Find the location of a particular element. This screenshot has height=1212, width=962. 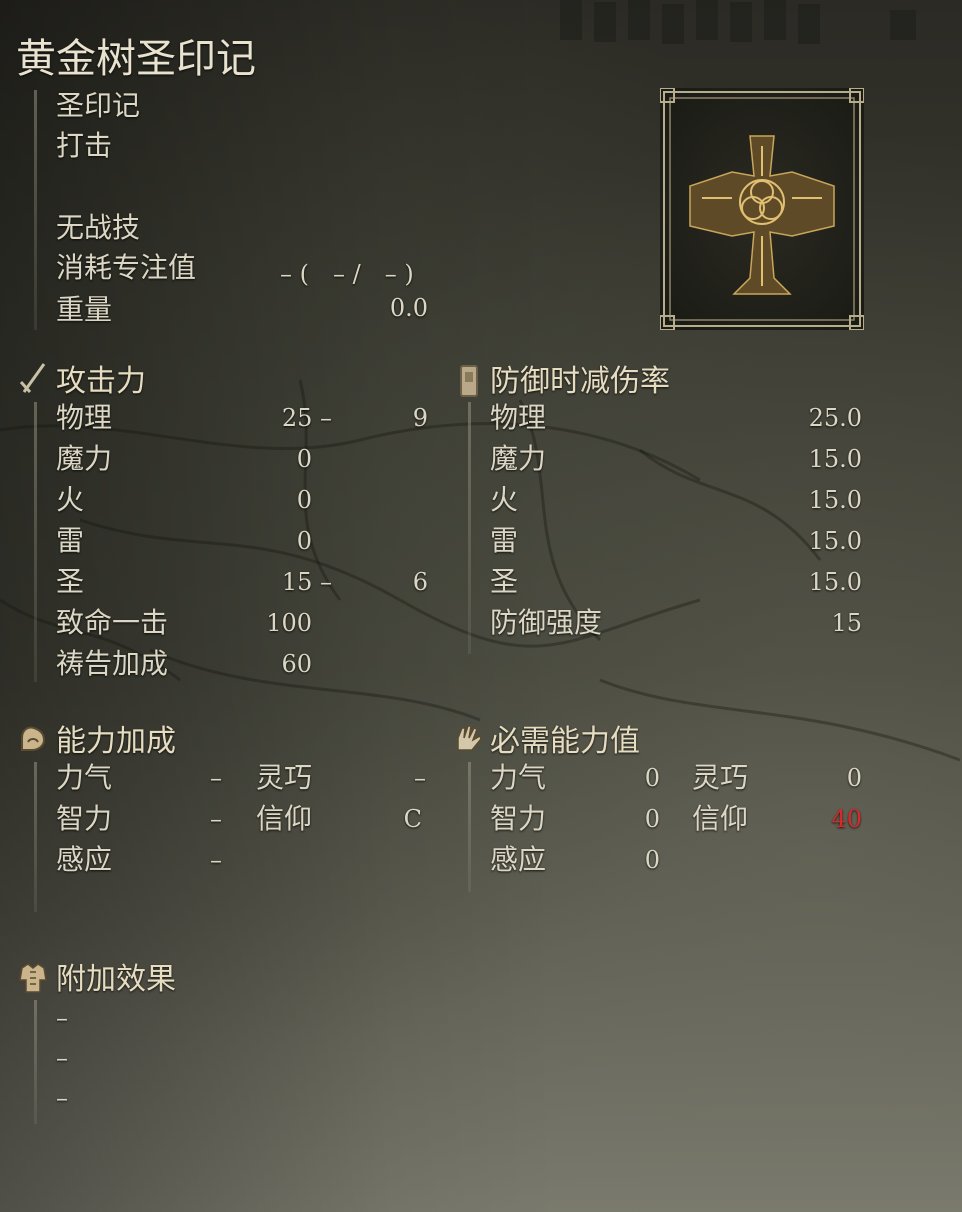

req-label-arc: 感应 is located at coordinates (518, 859).